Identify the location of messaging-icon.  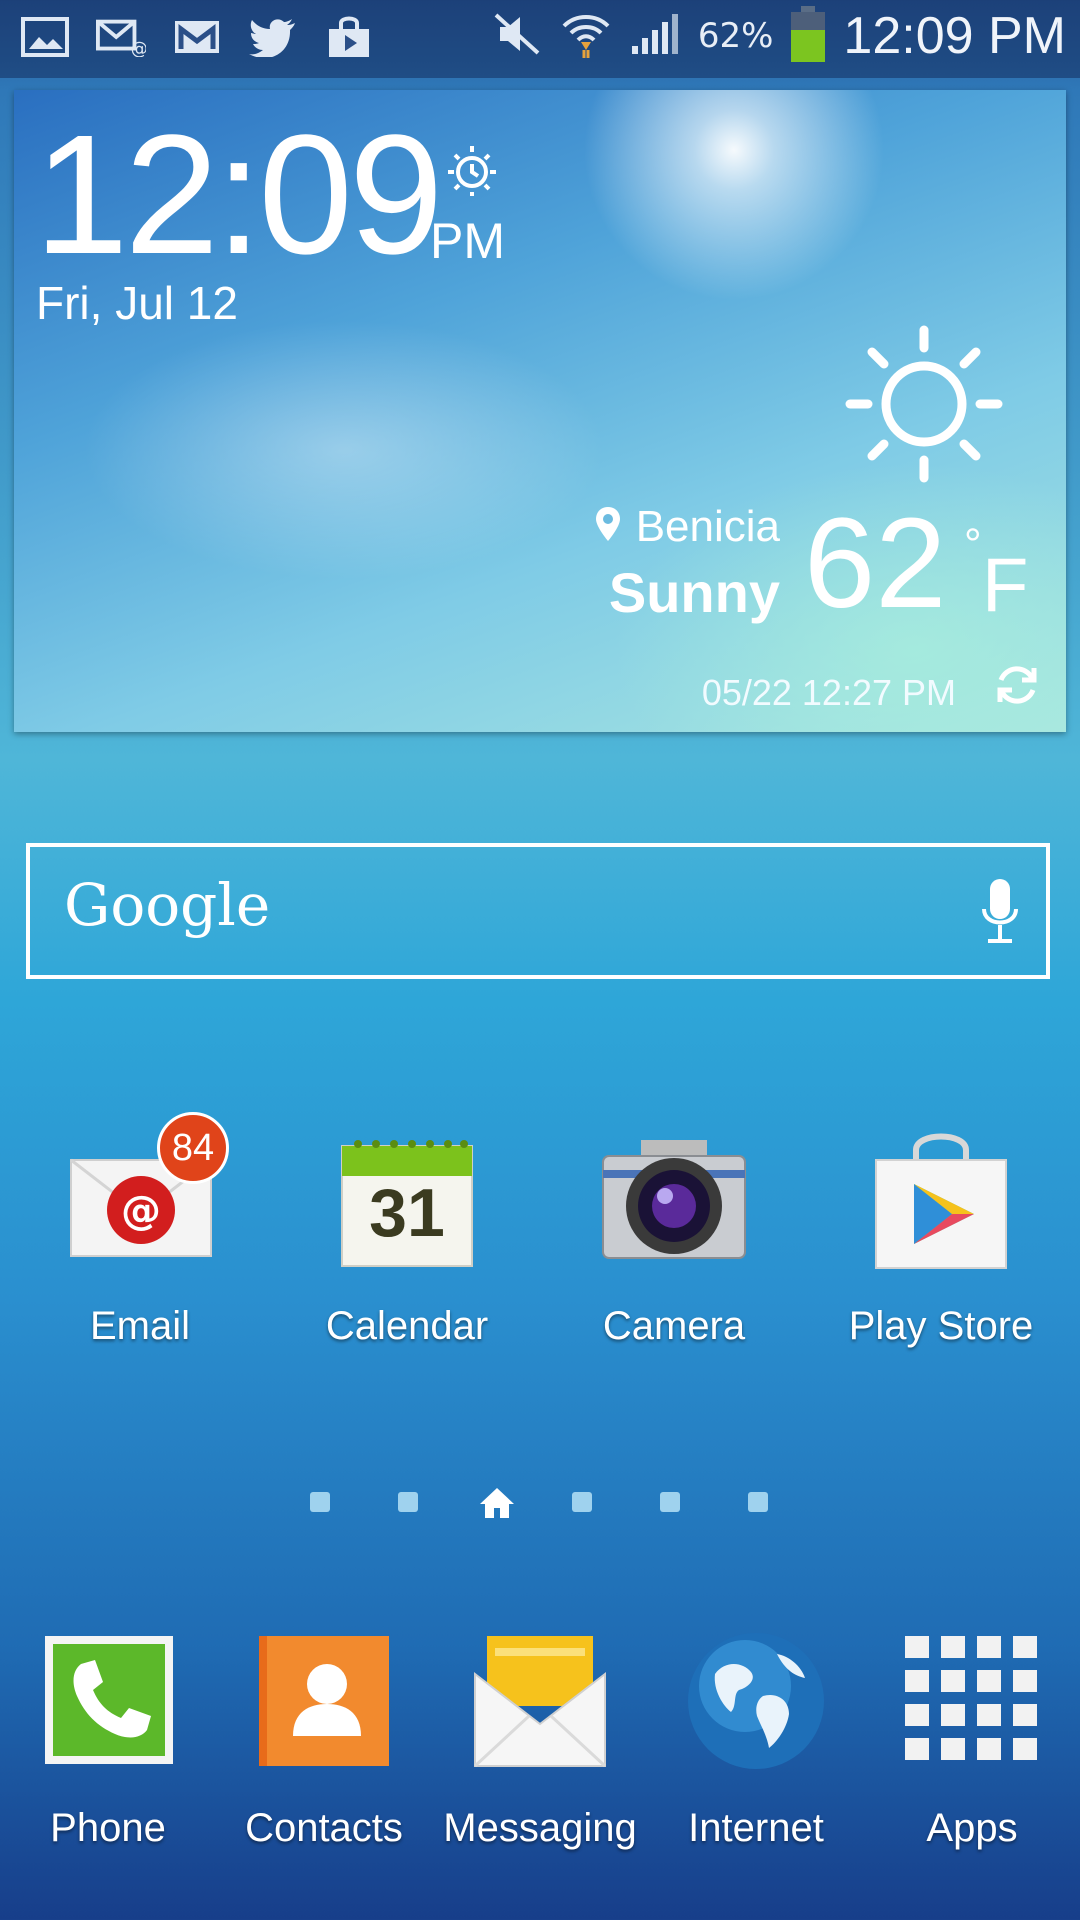
(540, 1703).